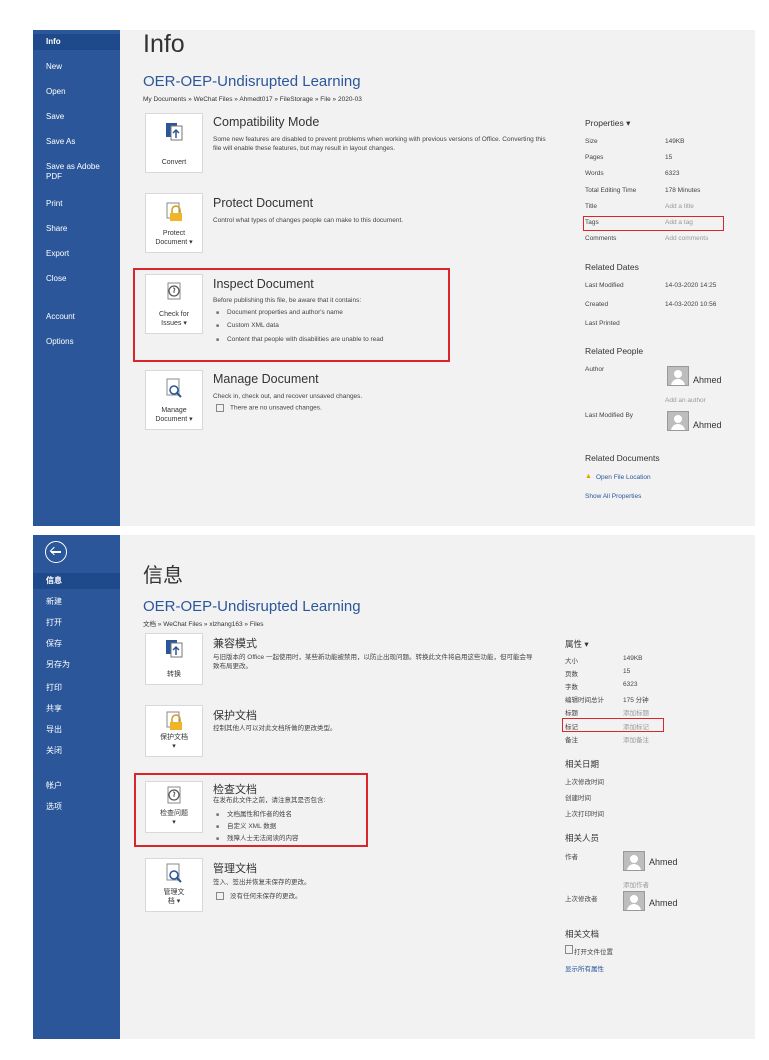  Describe the element at coordinates (174, 885) in the screenshot. I see `manage-document-button: 管理文 档 ▾` at that location.